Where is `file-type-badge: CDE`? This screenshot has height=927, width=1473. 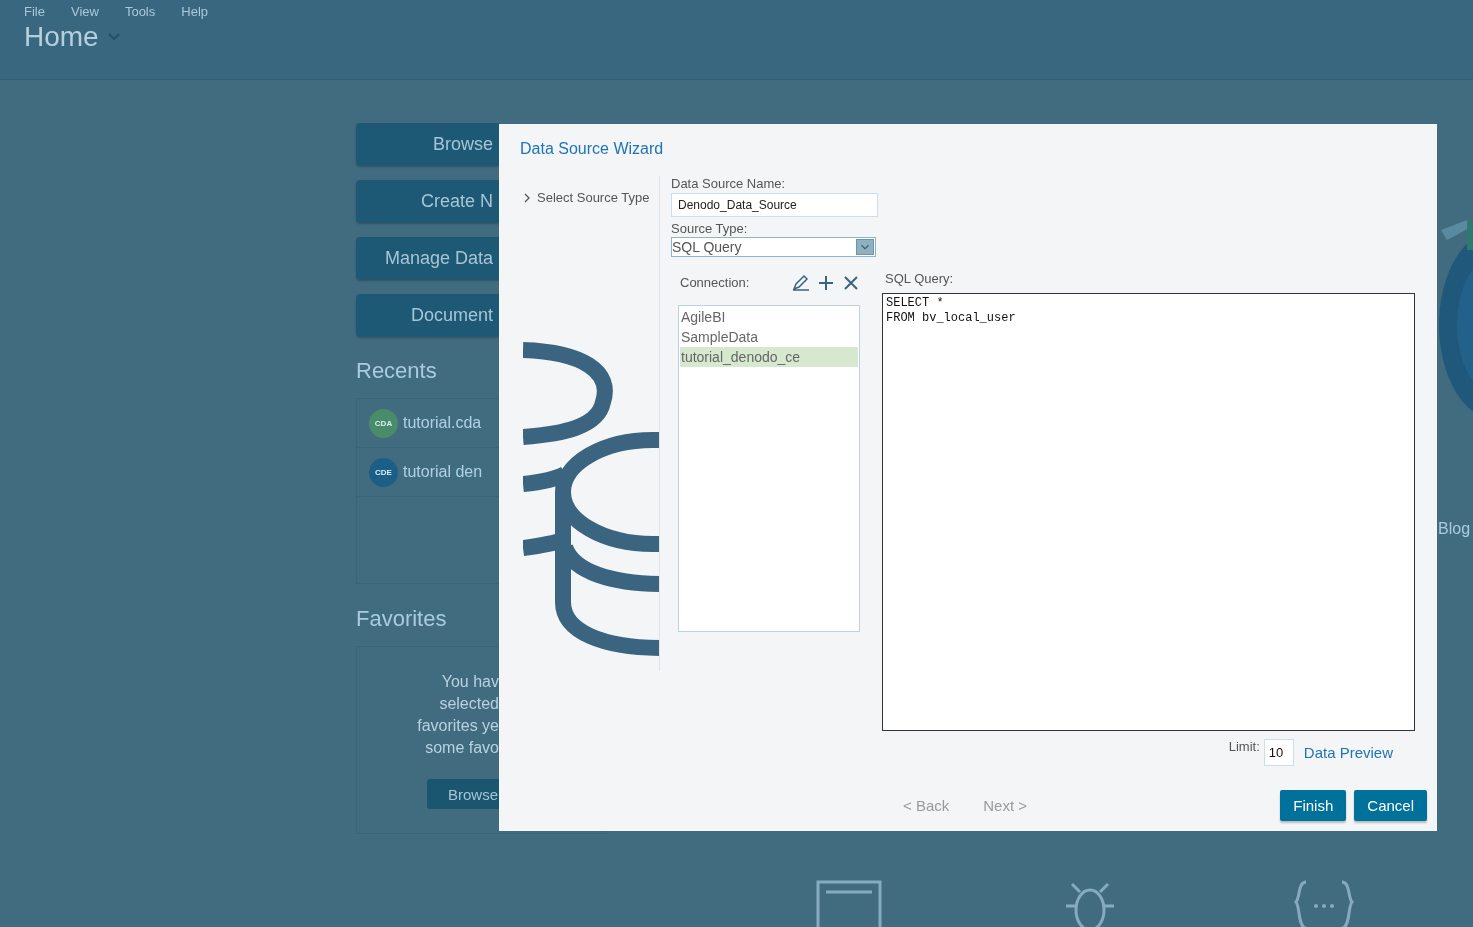
file-type-badge: CDE is located at coordinates (383, 472).